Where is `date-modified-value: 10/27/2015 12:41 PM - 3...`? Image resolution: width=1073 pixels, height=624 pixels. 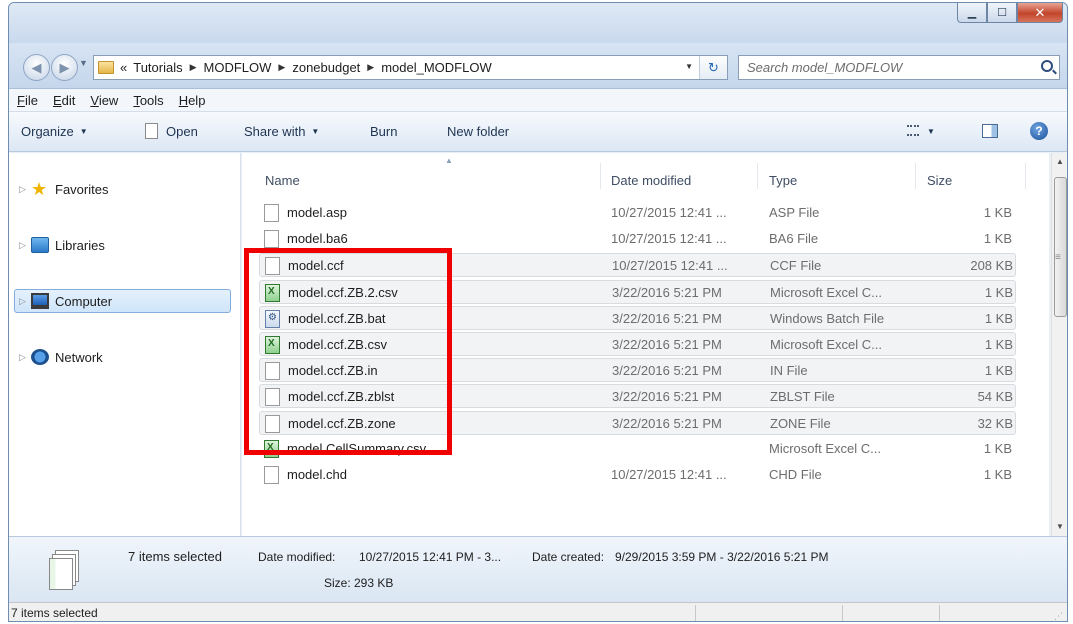 date-modified-value: 10/27/2015 12:41 PM - 3... is located at coordinates (430, 557).